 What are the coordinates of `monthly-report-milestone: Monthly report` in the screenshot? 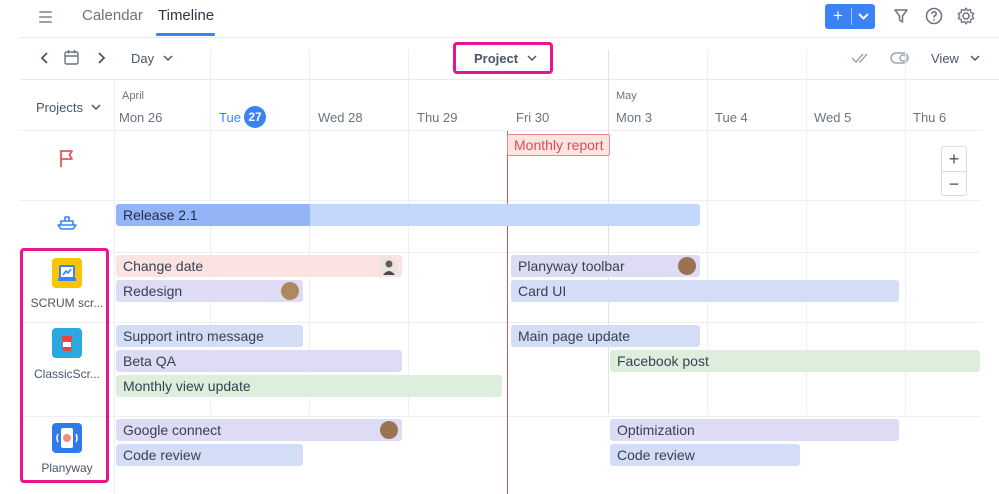 It's located at (558, 145).